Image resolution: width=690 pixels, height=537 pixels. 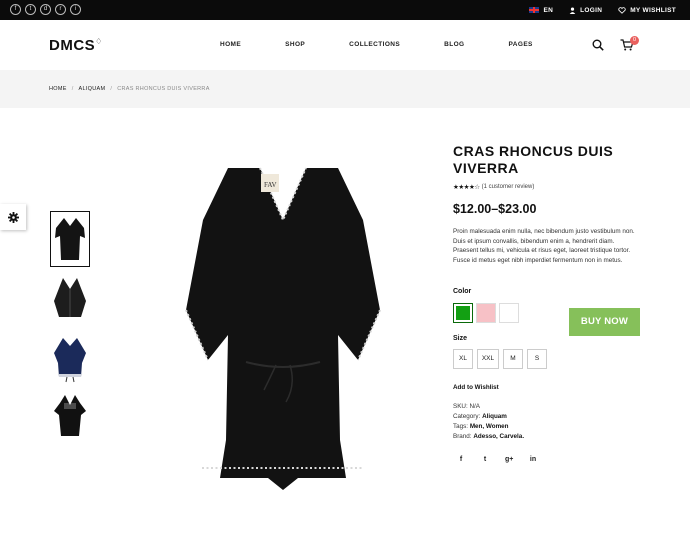 I want to click on size-option-xl: XL, so click(x=463, y=359).